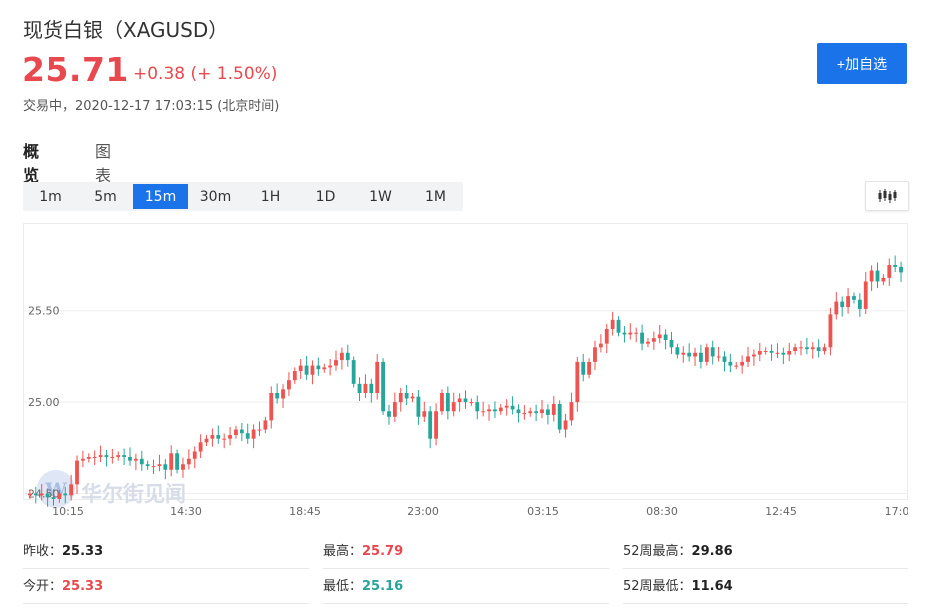 The image size is (936, 614). Describe the element at coordinates (75, 69) in the screenshot. I see `current-price: 25.71` at that location.